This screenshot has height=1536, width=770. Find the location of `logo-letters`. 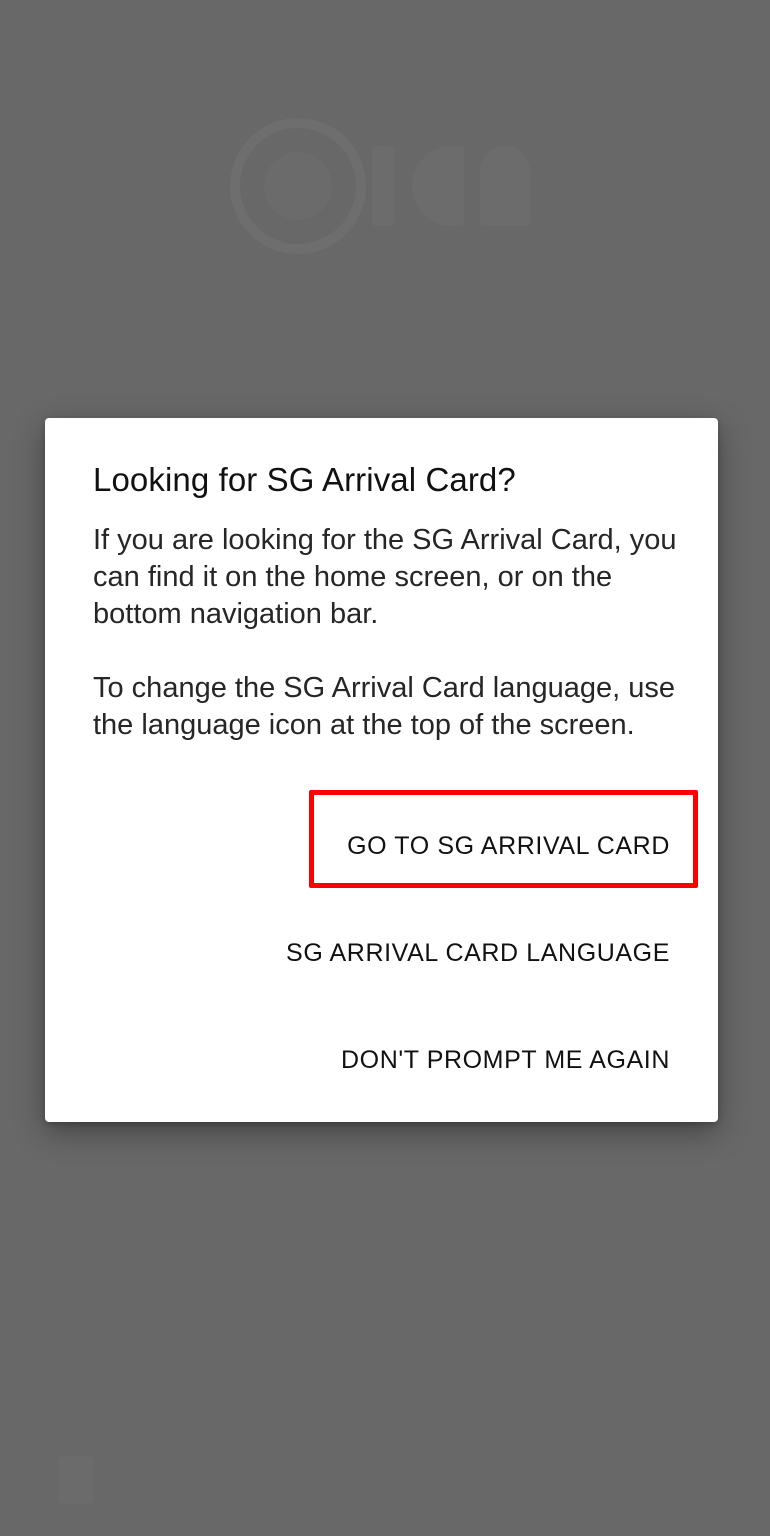

logo-letters is located at coordinates (452, 186).